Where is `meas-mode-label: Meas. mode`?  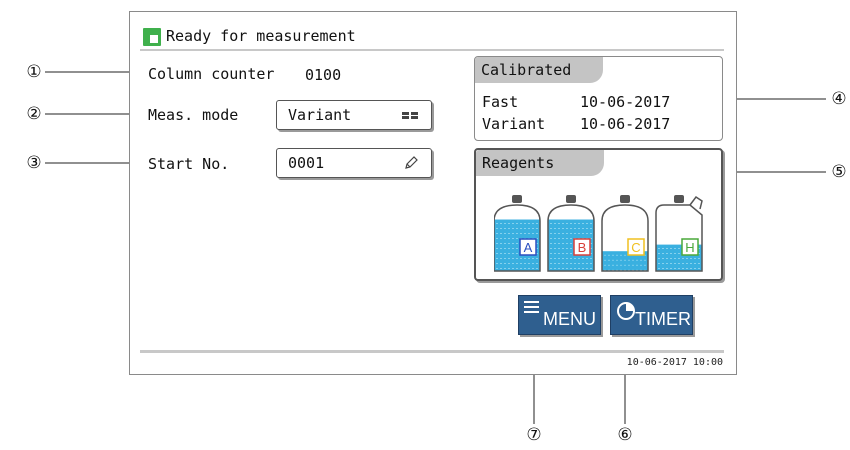 meas-mode-label: Meas. mode is located at coordinates (193, 115).